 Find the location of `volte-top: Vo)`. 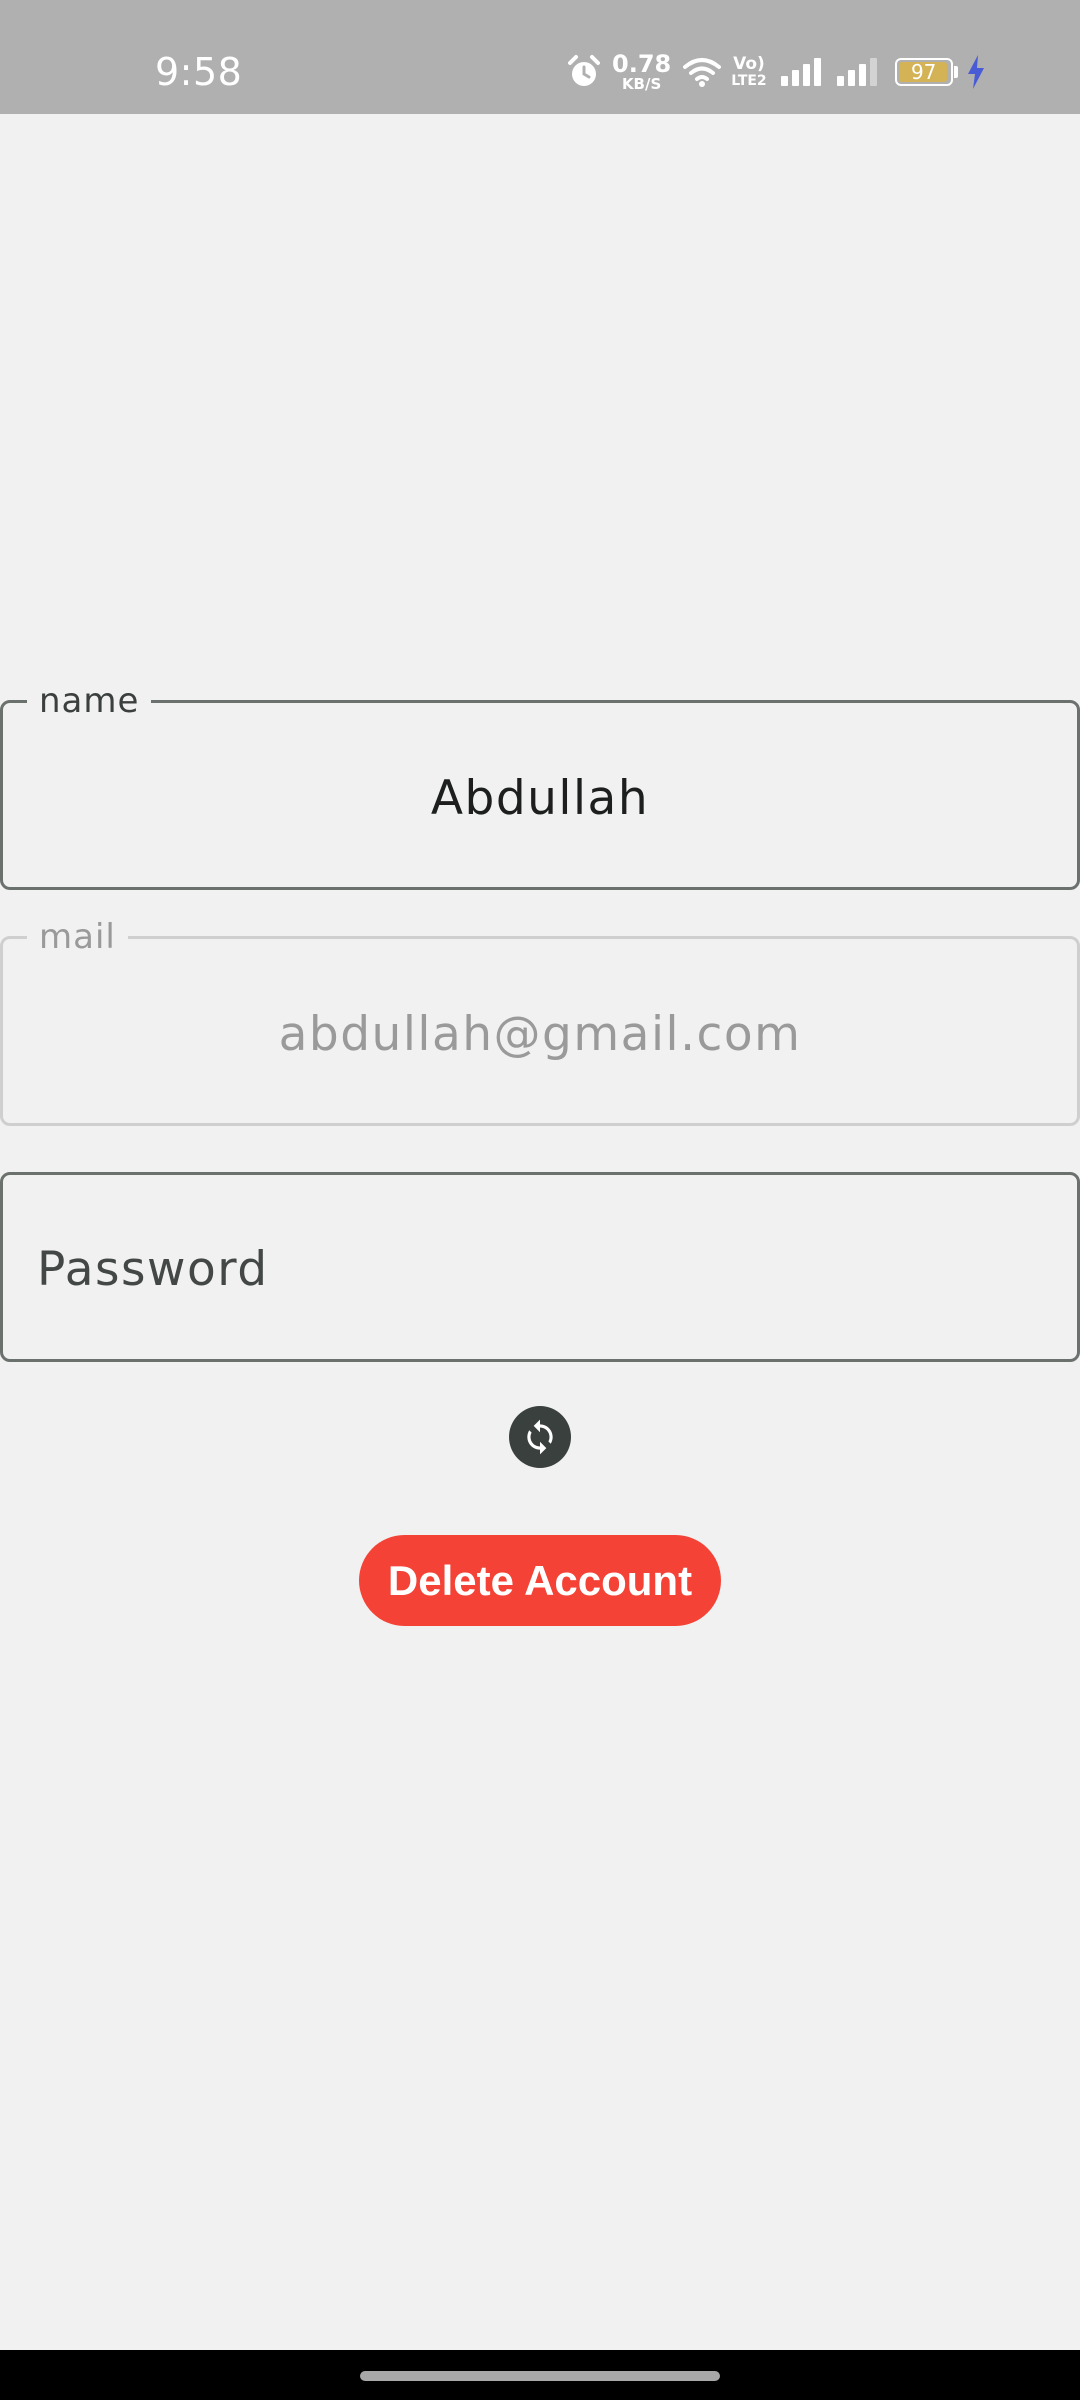

volte-top: Vo) is located at coordinates (749, 64).